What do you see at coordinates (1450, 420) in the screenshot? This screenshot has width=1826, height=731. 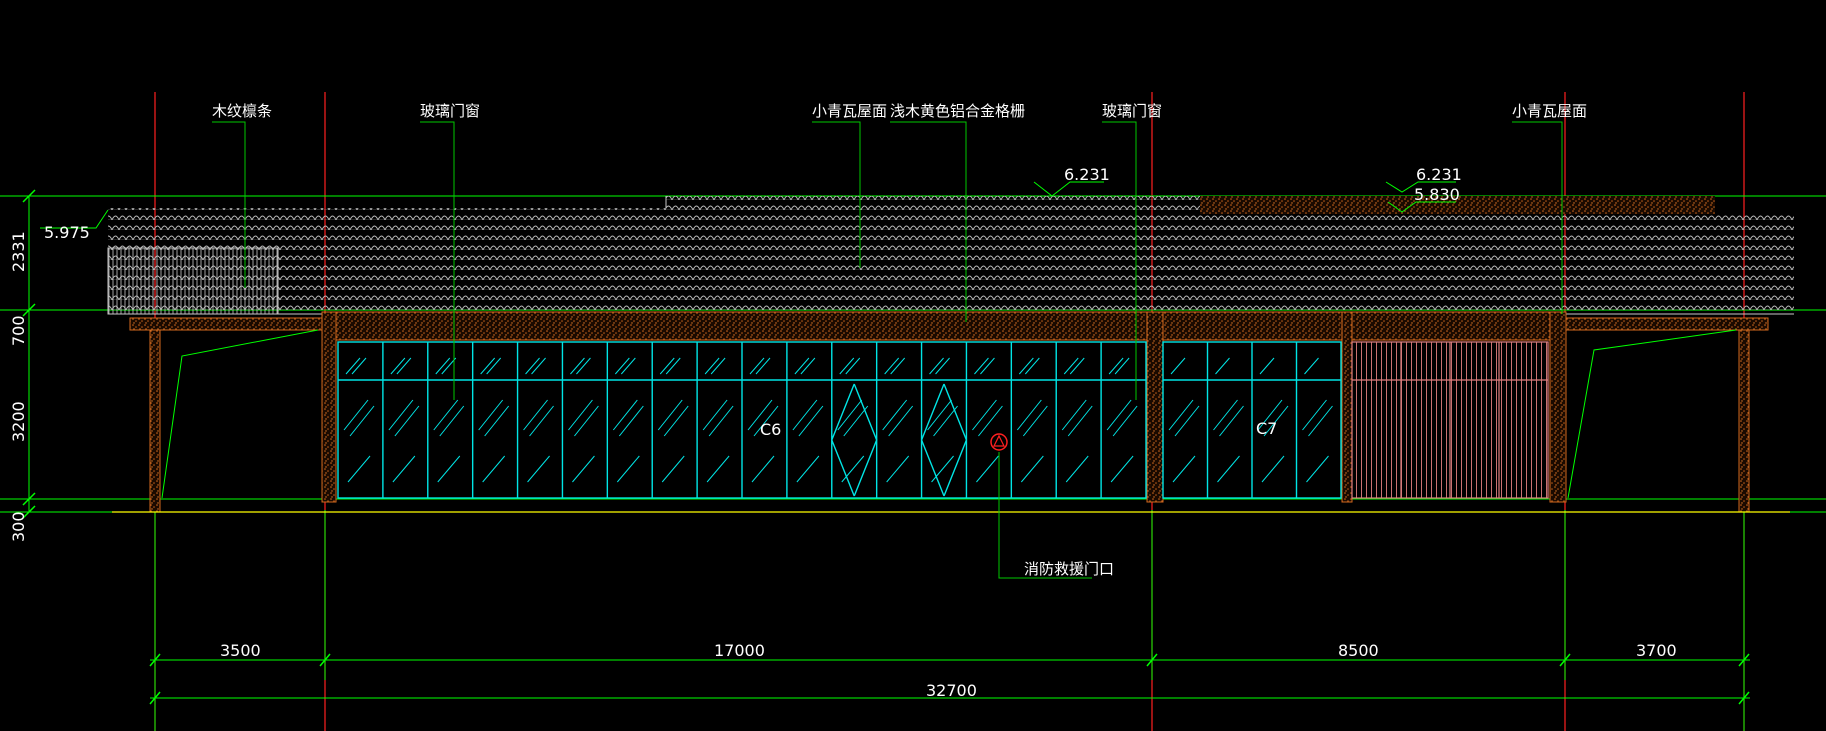 I see `door-grille` at bounding box center [1450, 420].